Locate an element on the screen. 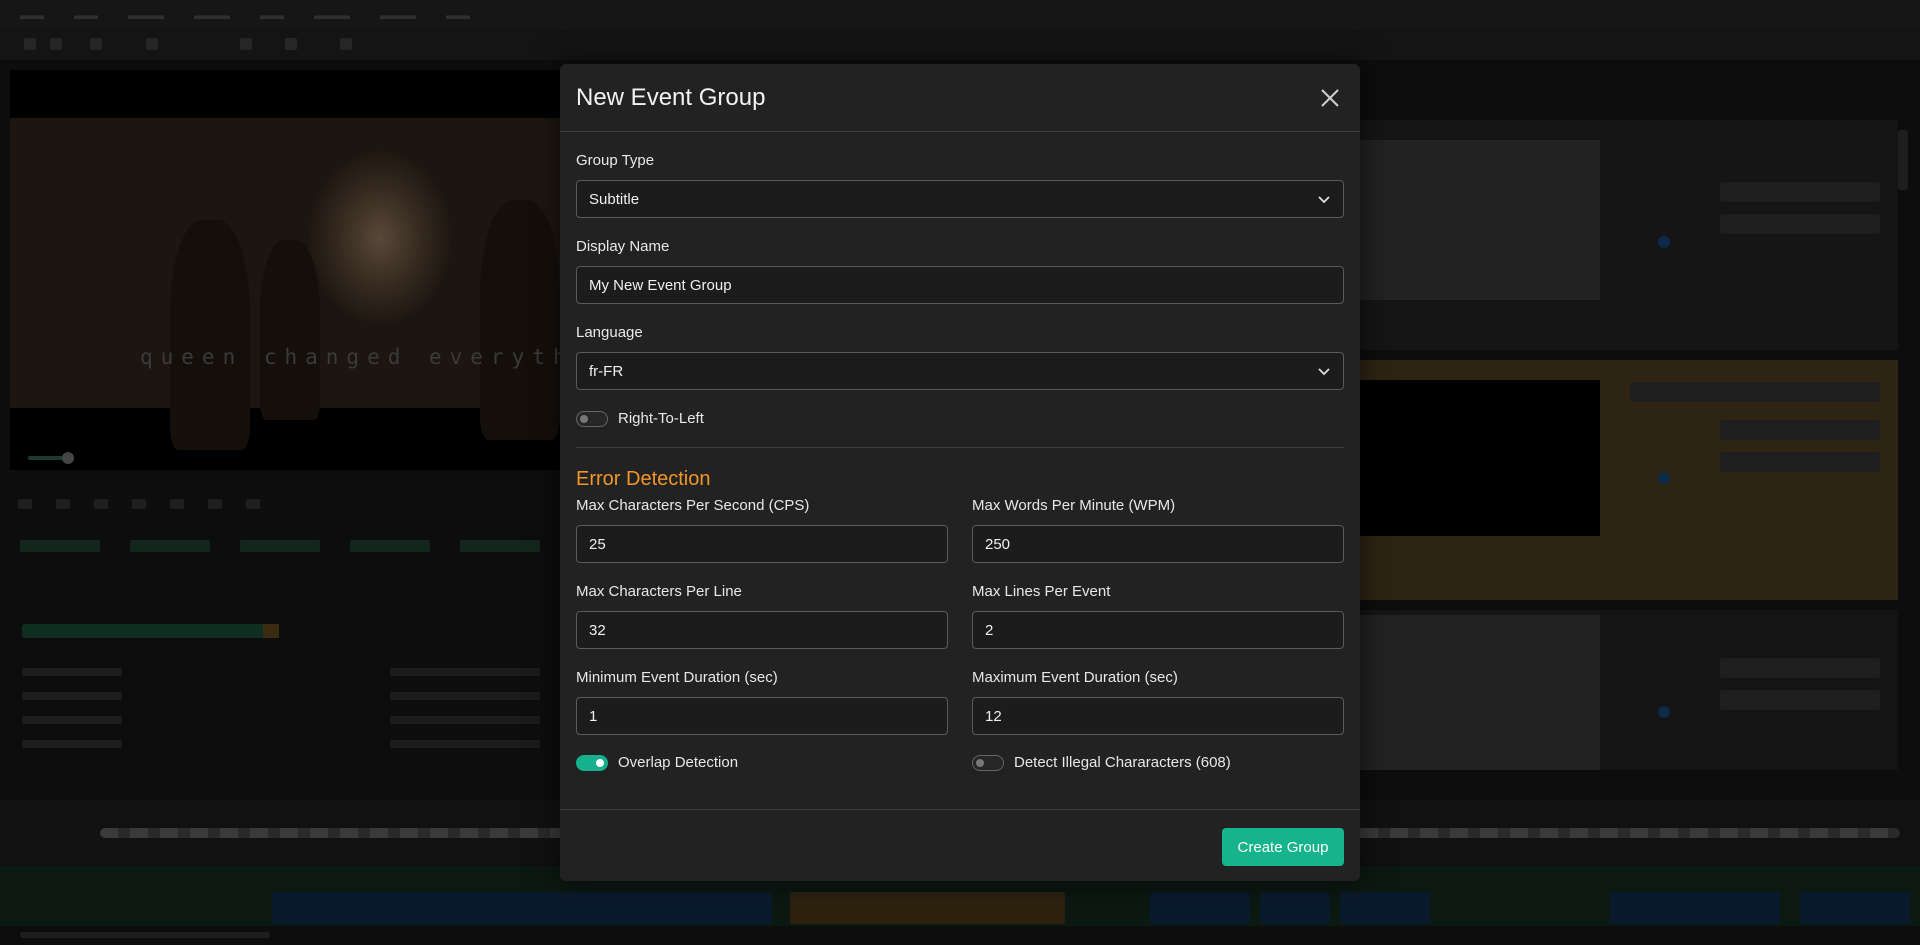 This screenshot has height=945, width=1920. min-duration-value: 1 is located at coordinates (593, 716).